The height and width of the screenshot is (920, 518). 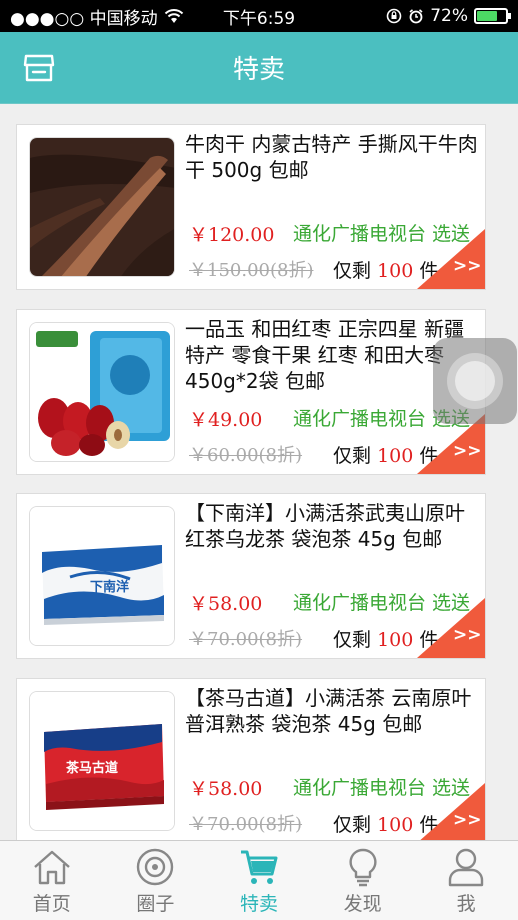 I want to click on product-image-tea-box-red: 茶马古道, so click(x=102, y=761).